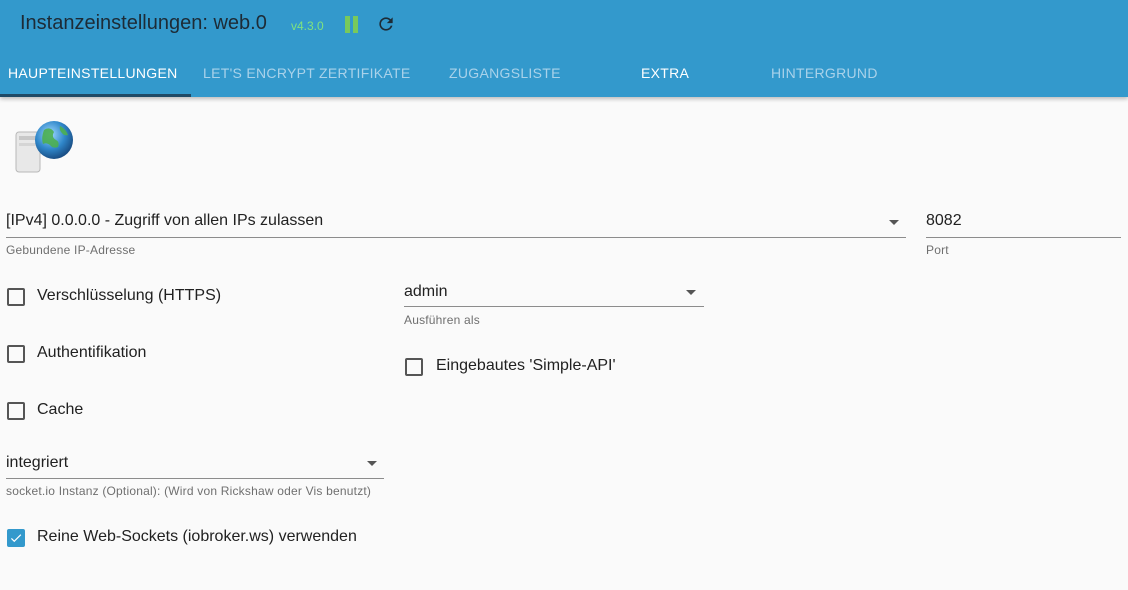 This screenshot has width=1128, height=590. Describe the element at coordinates (143, 23) in the screenshot. I see `page-title: Instanzeinstellungen: web.0` at that location.